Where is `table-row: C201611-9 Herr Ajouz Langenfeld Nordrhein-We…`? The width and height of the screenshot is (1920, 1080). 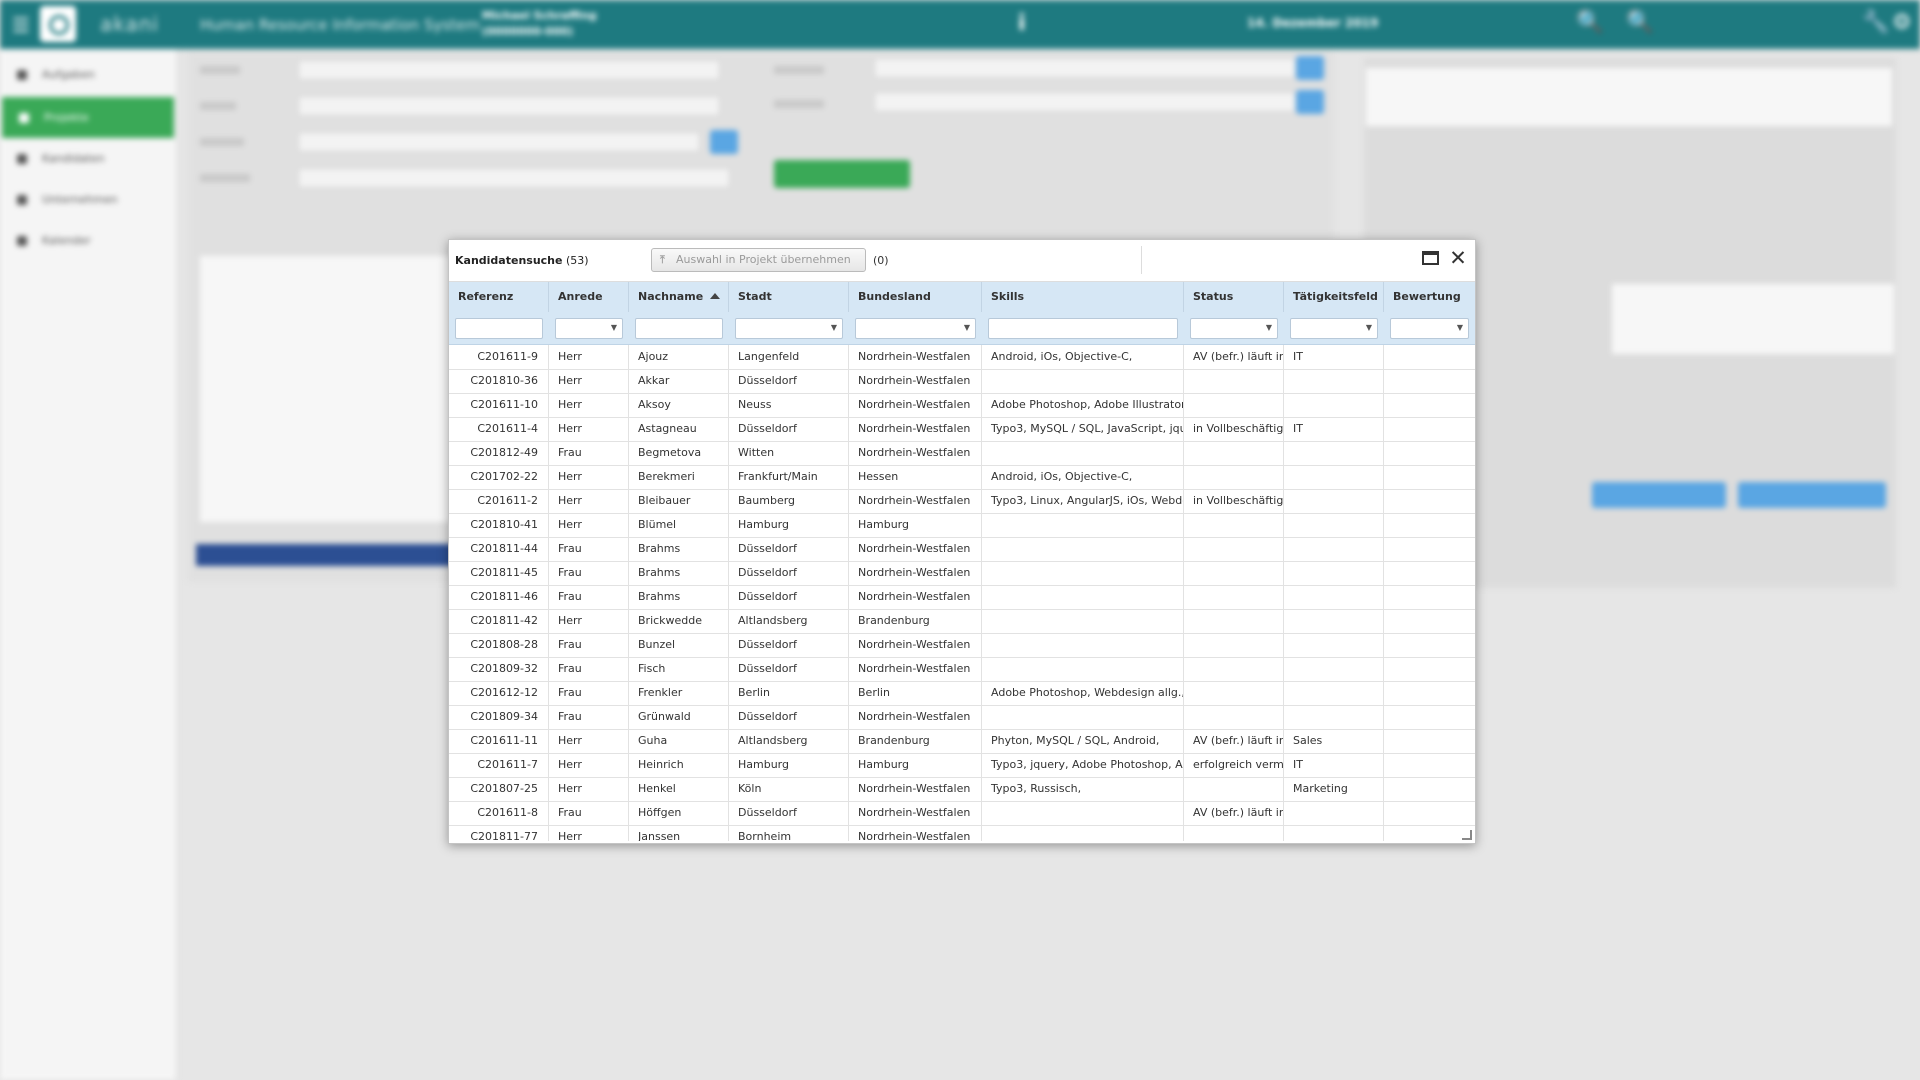 table-row: C201611-9 Herr Ajouz Langenfeld Nordrhein-We… is located at coordinates (962, 357).